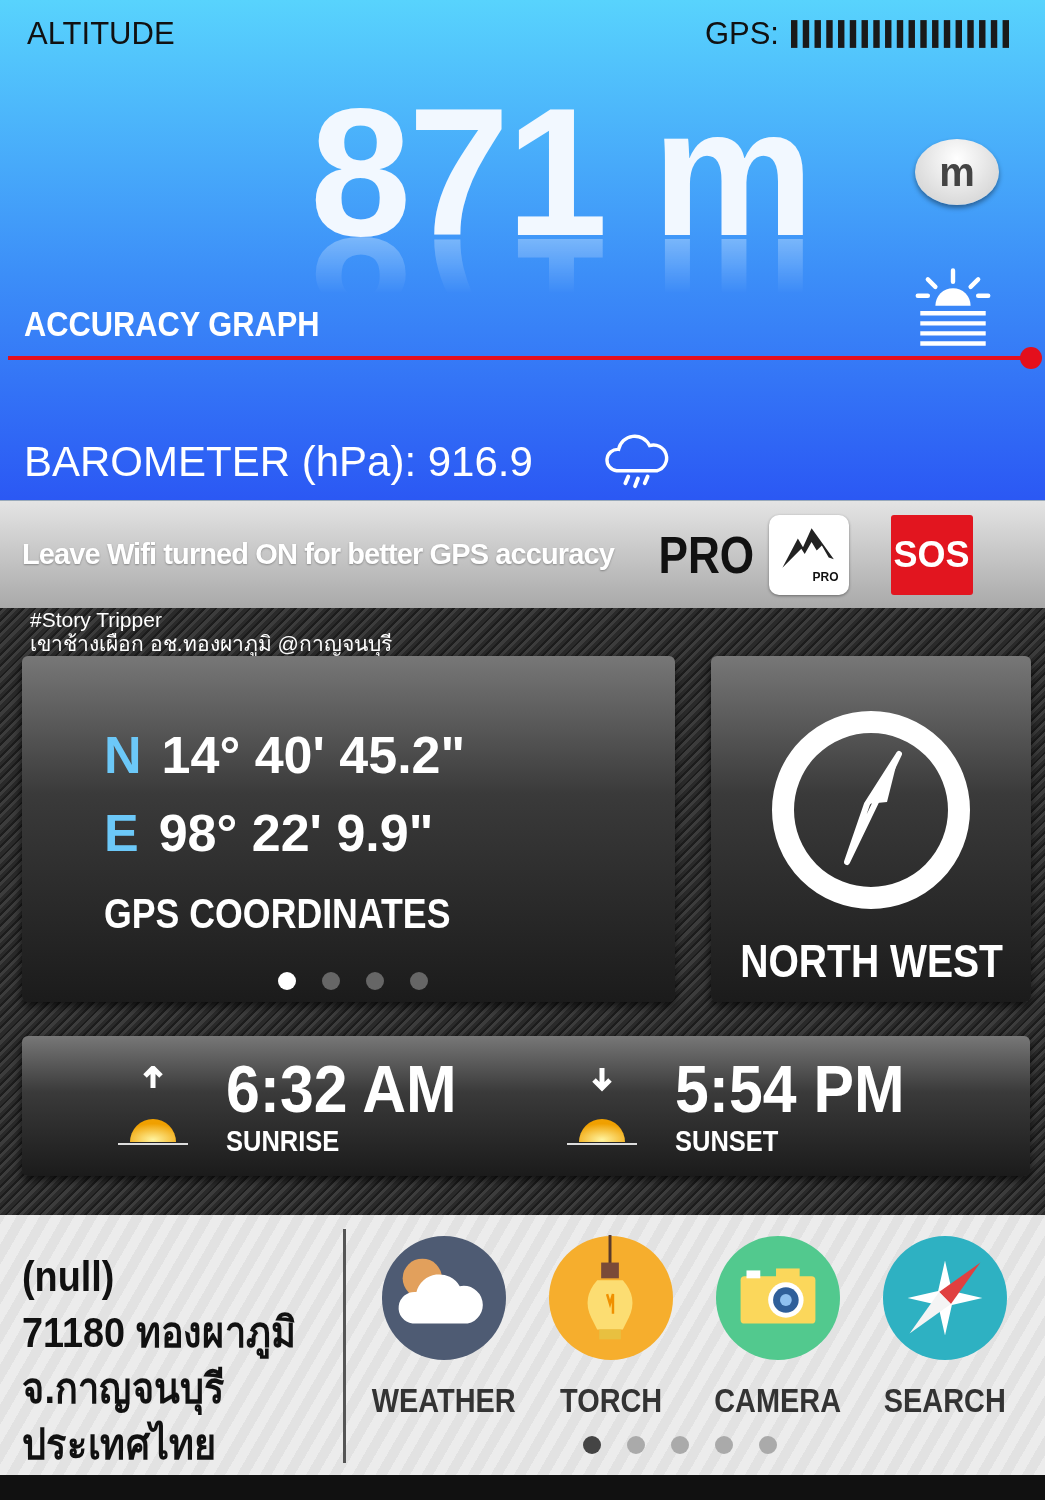  What do you see at coordinates (166, 1389) in the screenshot?
I see `address-line: จ.กาญจนบุรี` at bounding box center [166, 1389].